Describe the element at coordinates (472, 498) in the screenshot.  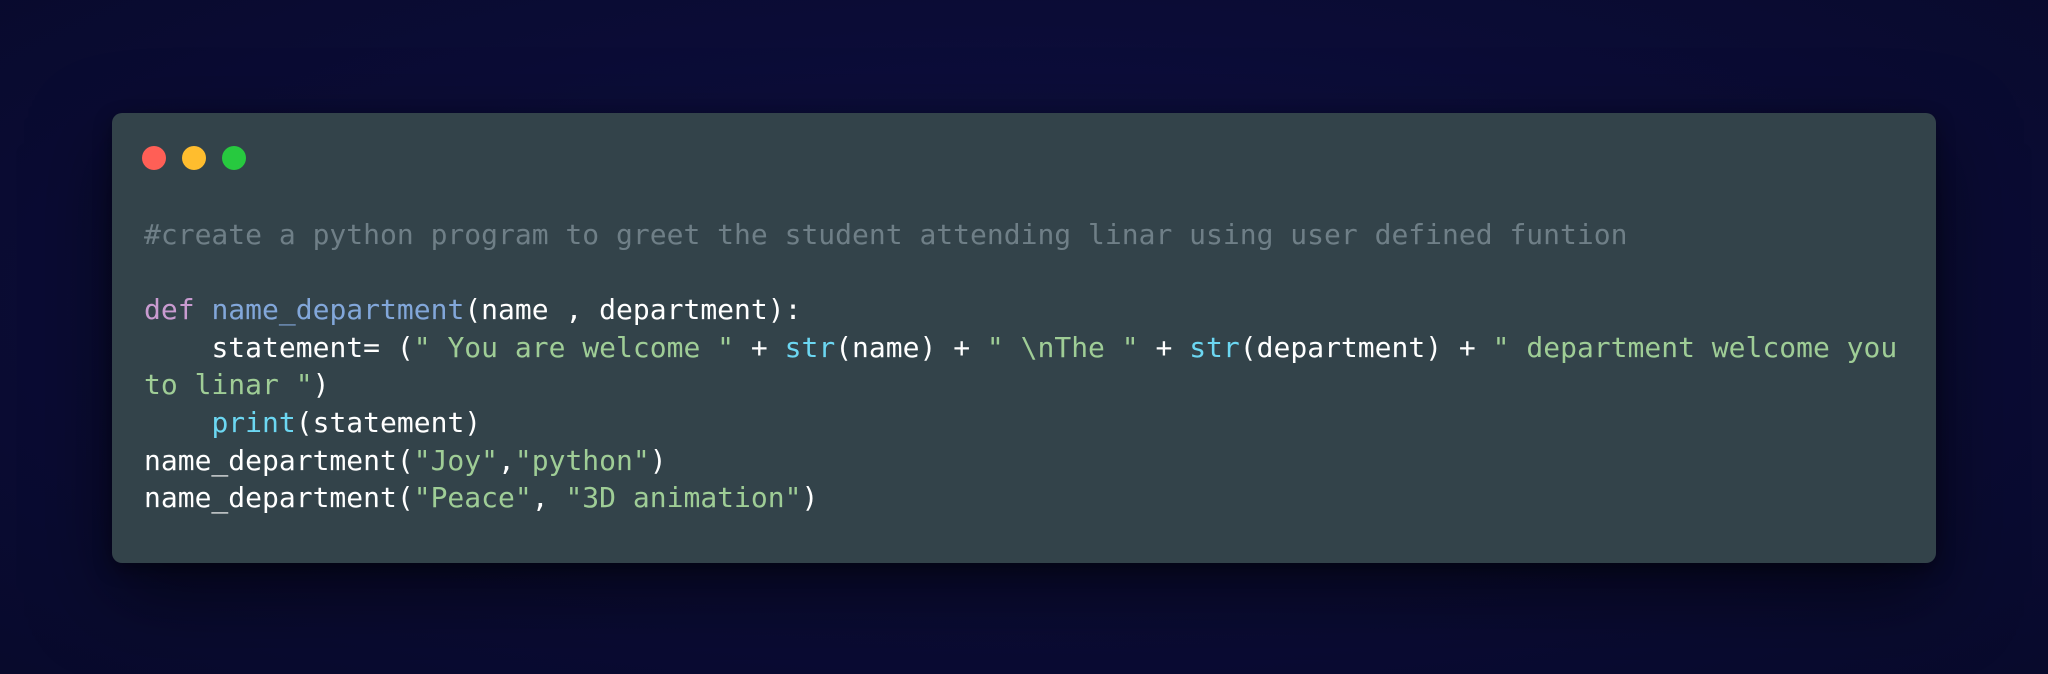
I see `code-token-string: "Peace"` at that location.